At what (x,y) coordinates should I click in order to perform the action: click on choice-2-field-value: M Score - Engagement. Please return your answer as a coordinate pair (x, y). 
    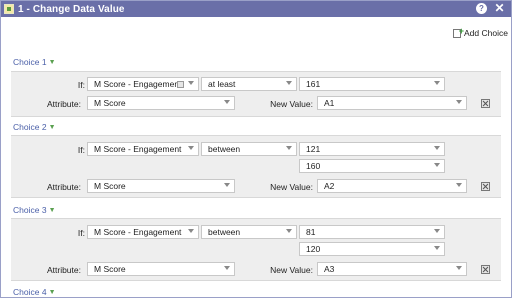
    Looking at the image, I should click on (138, 149).